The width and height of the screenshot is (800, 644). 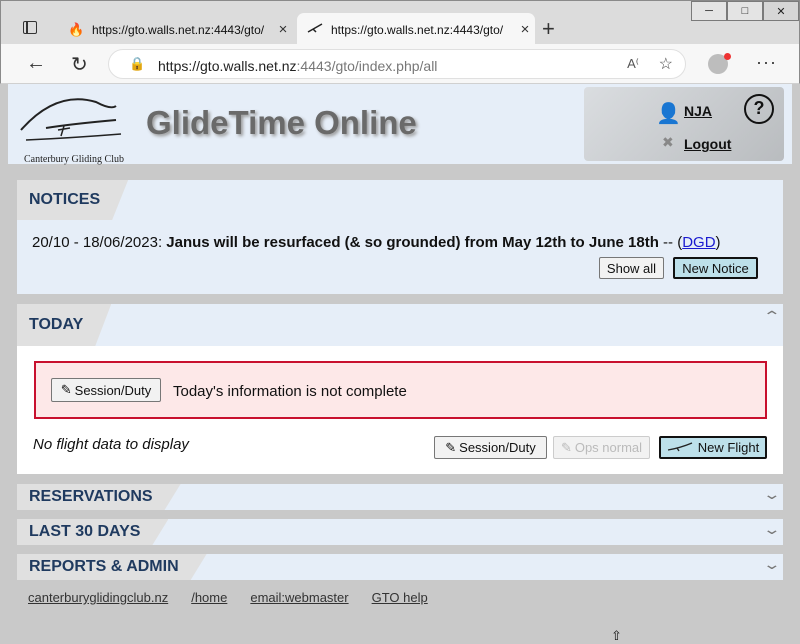 What do you see at coordinates (548, 29) in the screenshot?
I see `new-tab-icon: +` at bounding box center [548, 29].